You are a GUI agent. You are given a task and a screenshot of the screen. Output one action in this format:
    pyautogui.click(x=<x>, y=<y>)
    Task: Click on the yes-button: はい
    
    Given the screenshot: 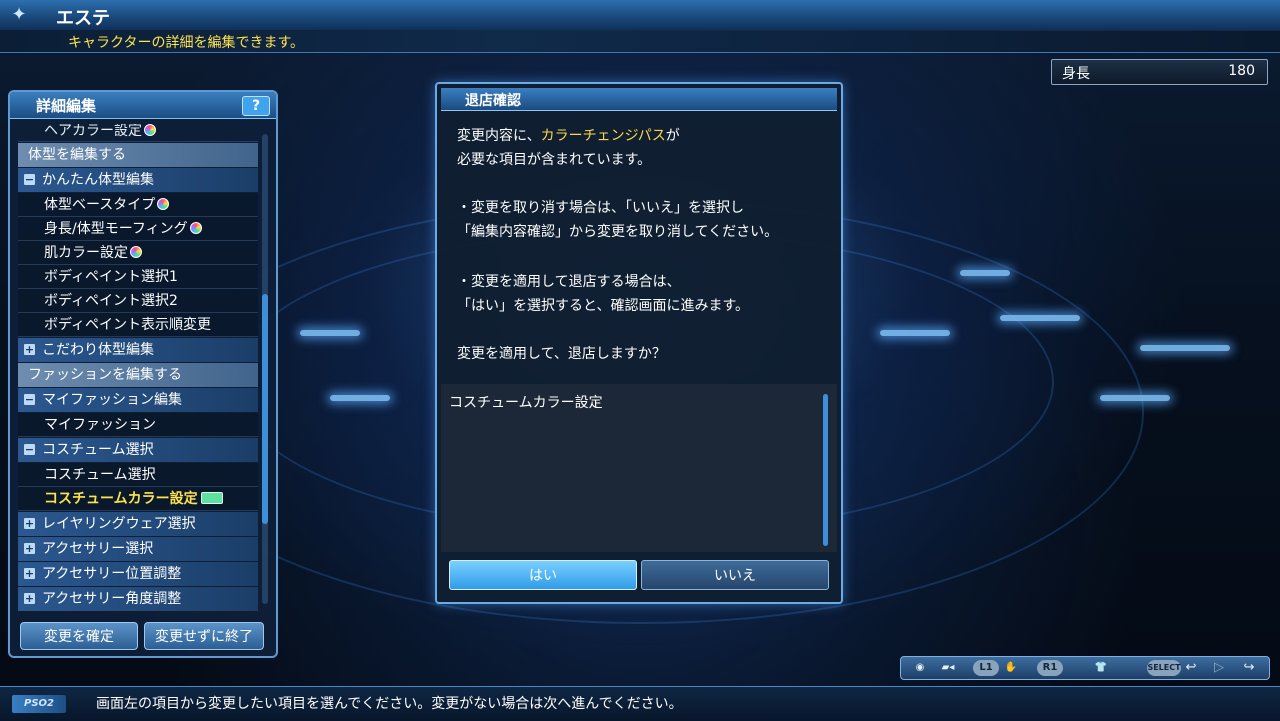 What is the action you would take?
    pyautogui.click(x=543, y=575)
    